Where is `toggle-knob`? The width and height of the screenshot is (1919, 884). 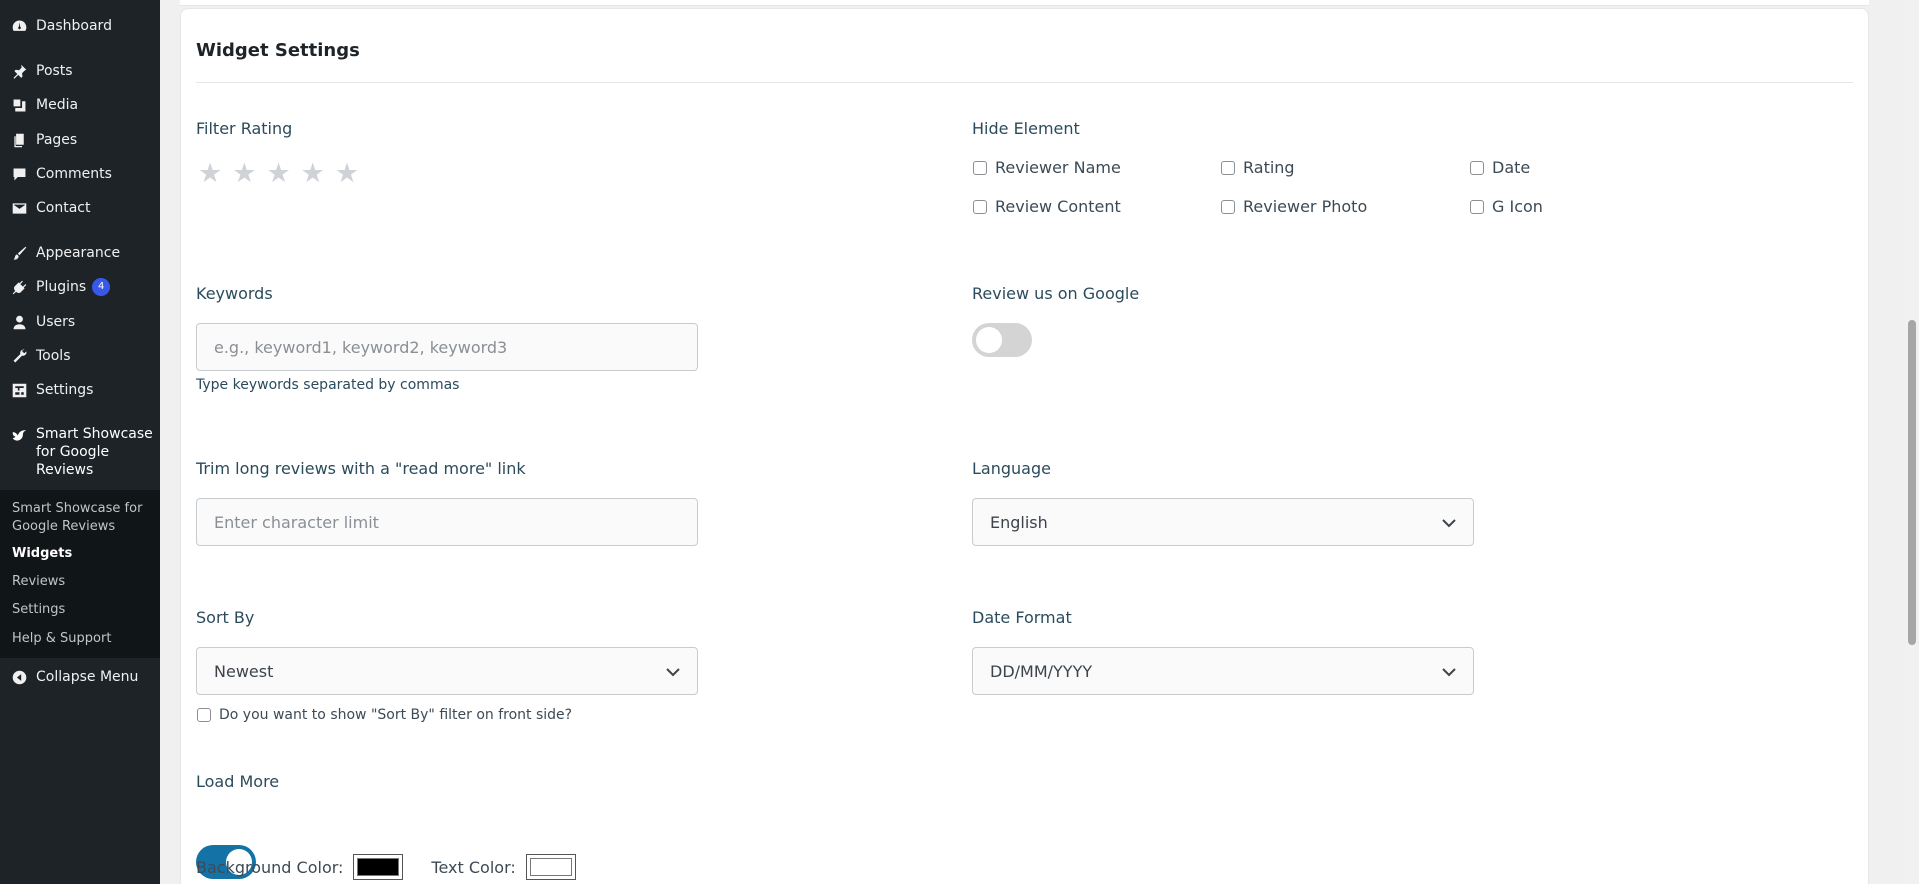
toggle-knob is located at coordinates (989, 340).